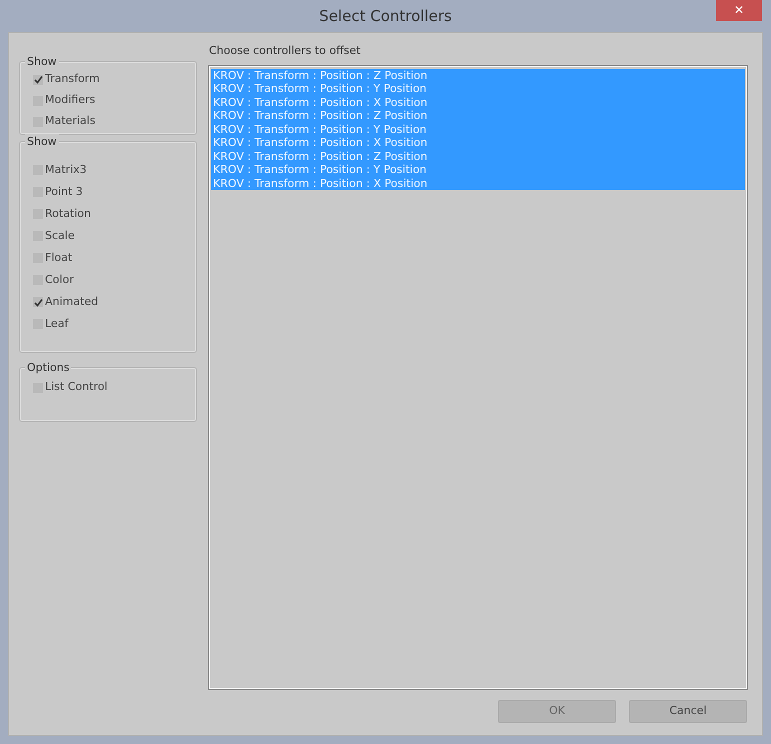 The image size is (771, 744). I want to click on checkbox-label: Color, so click(59, 280).